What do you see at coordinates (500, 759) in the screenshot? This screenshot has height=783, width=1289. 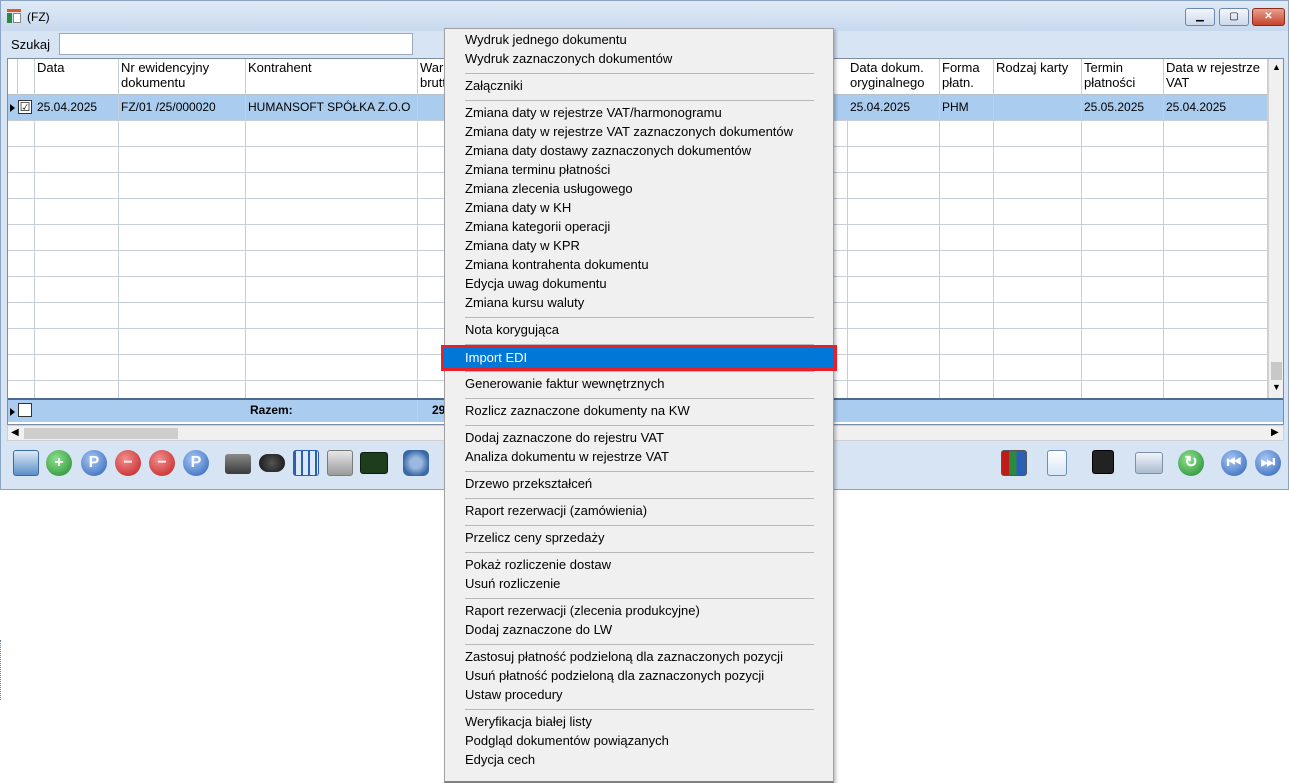 I see `menu-item: Edycja cech` at bounding box center [500, 759].